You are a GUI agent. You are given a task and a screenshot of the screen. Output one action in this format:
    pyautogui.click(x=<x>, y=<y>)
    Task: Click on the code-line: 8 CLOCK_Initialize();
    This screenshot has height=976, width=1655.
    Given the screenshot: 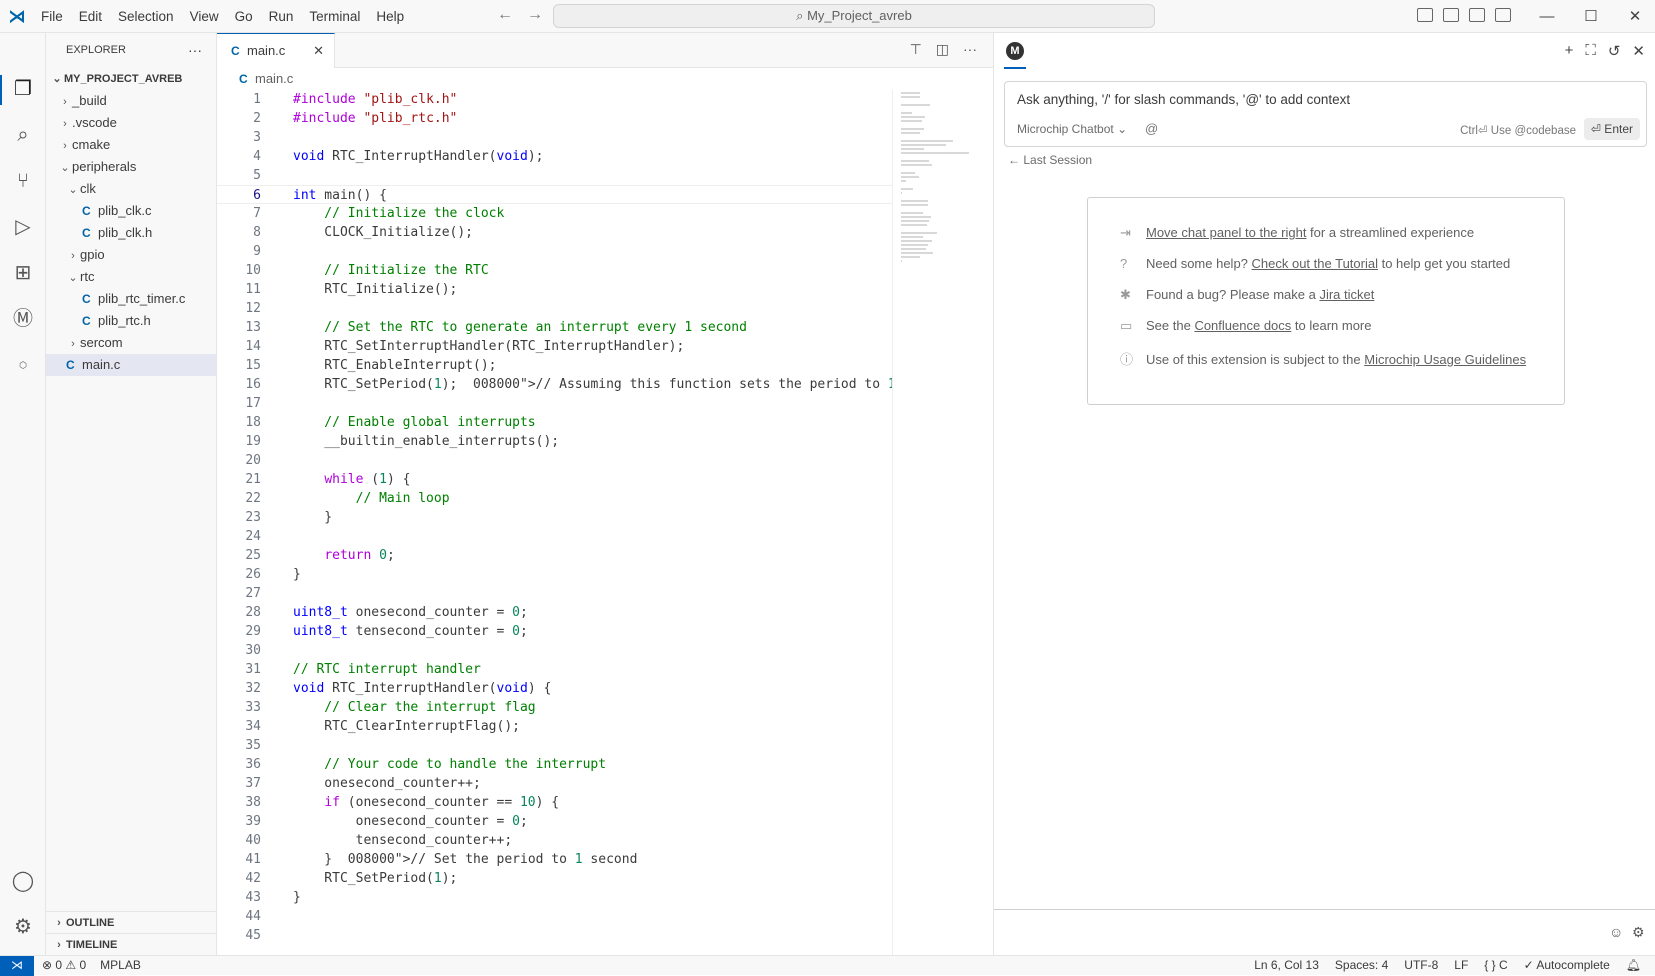 What is the action you would take?
    pyautogui.click(x=554, y=232)
    